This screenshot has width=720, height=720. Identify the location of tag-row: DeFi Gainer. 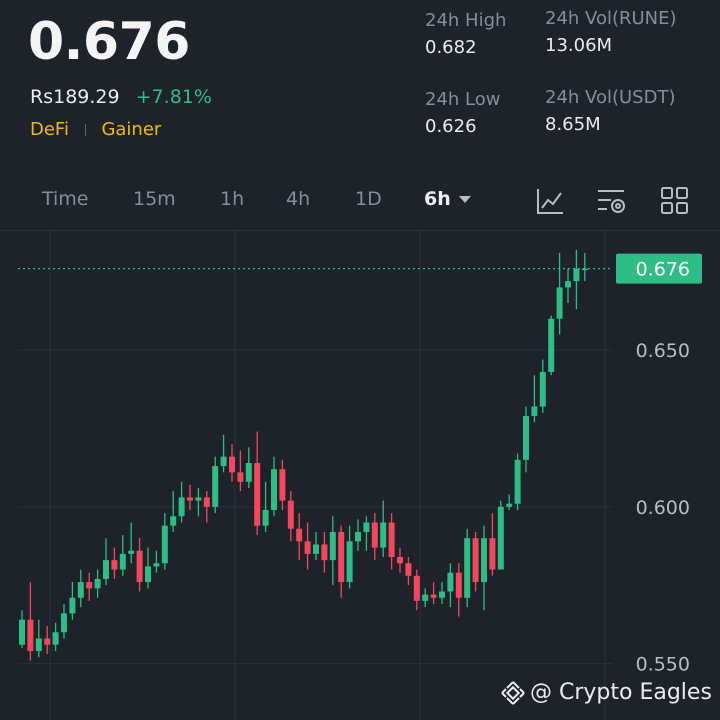
(95, 129).